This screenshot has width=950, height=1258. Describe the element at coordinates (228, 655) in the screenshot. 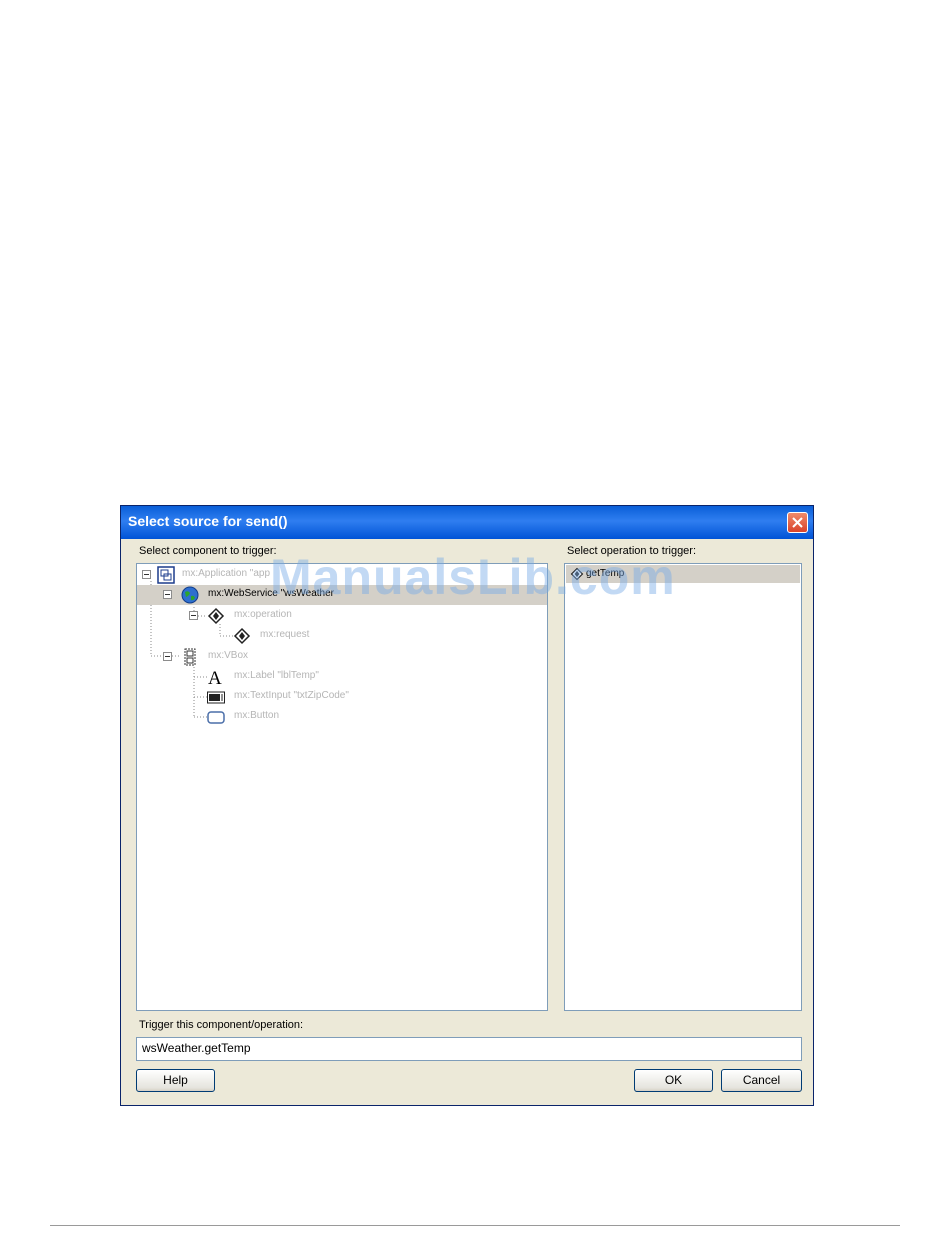

I see `tree-item-label: mx:VBox` at that location.